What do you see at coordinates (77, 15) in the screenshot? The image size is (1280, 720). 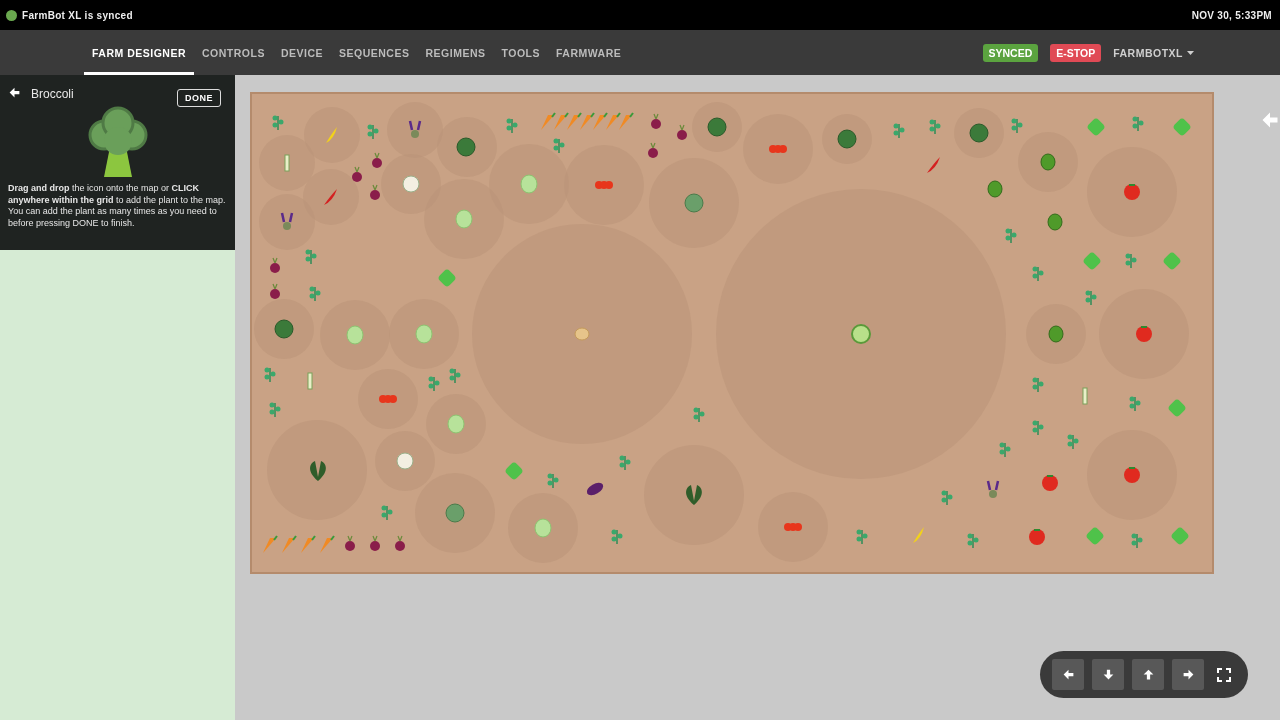 I see `sync-status-text: FarmBot XL is synced` at bounding box center [77, 15].